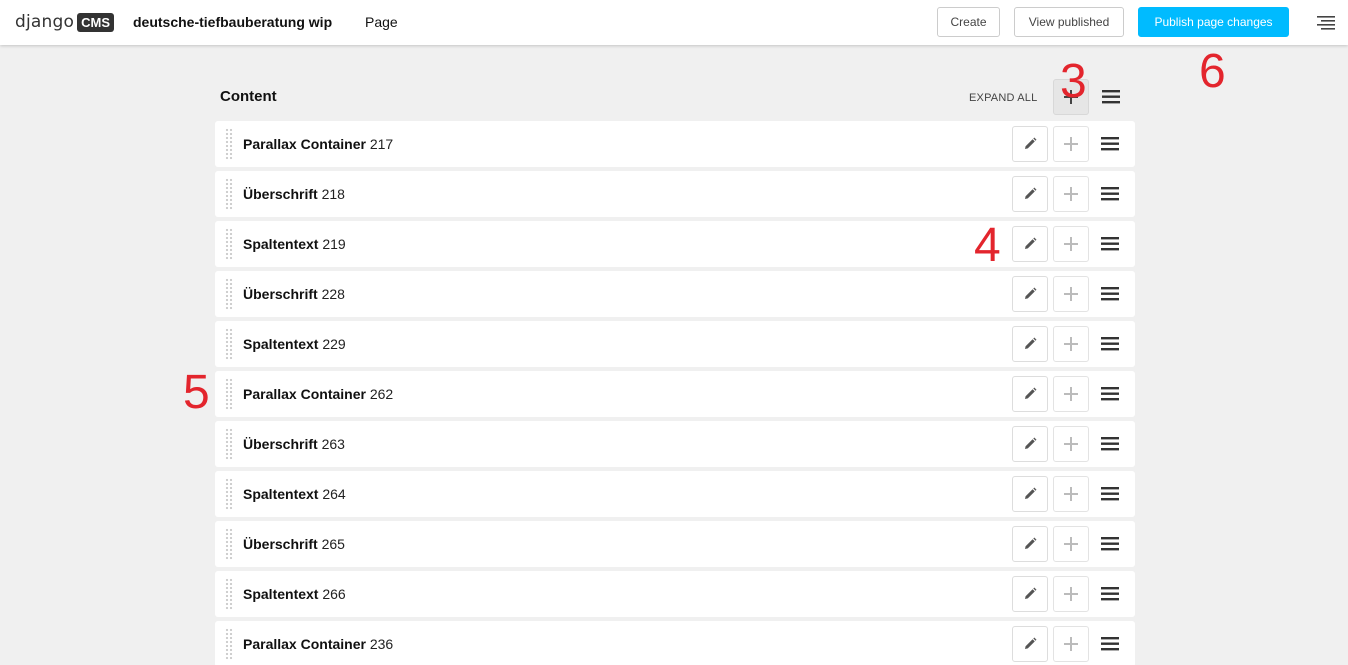 This screenshot has width=1348, height=665. What do you see at coordinates (675, 544) in the screenshot?
I see `plugin-row: Überschrift 265` at bounding box center [675, 544].